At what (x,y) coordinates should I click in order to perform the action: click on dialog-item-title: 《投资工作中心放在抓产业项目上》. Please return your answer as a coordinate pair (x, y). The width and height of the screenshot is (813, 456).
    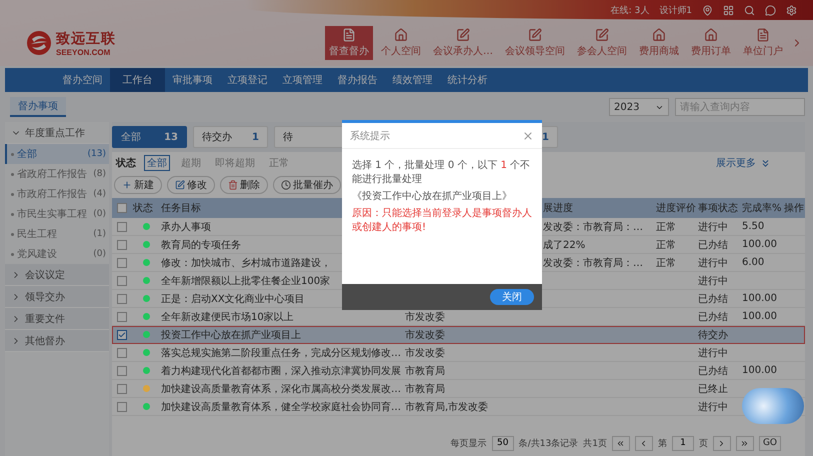
    Looking at the image, I should click on (432, 197).